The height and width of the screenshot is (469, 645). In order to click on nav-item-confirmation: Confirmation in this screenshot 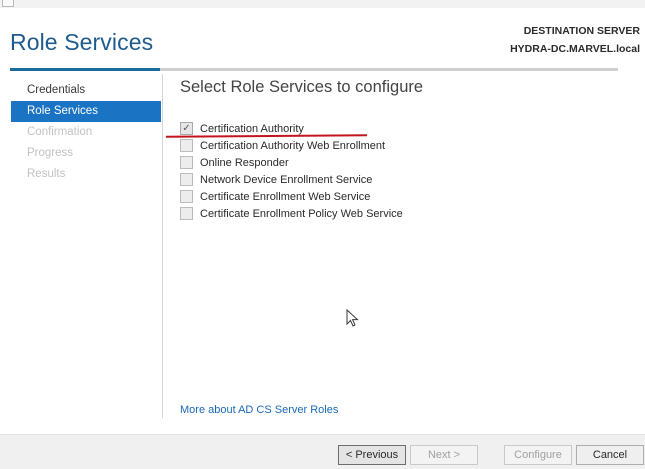, I will do `click(60, 132)`.